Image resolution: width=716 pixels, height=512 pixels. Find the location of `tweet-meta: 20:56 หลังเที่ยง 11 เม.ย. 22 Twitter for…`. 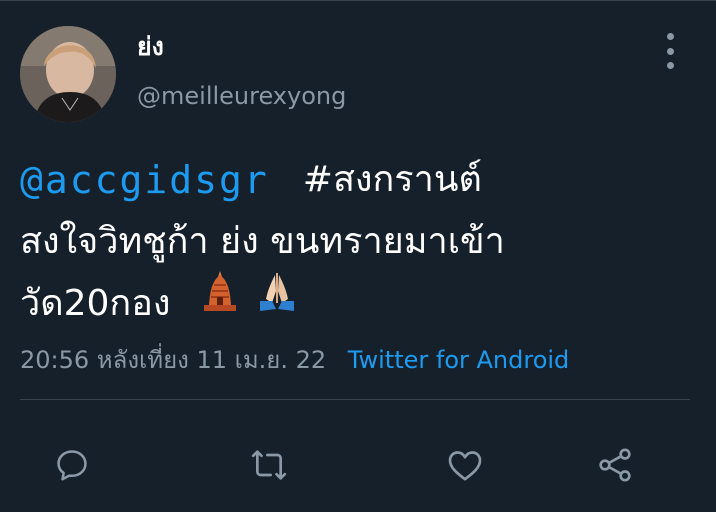

tweet-meta: 20:56 หลังเที่ยง 11 เม.ย. 22 Twitter for… is located at coordinates (294, 360).